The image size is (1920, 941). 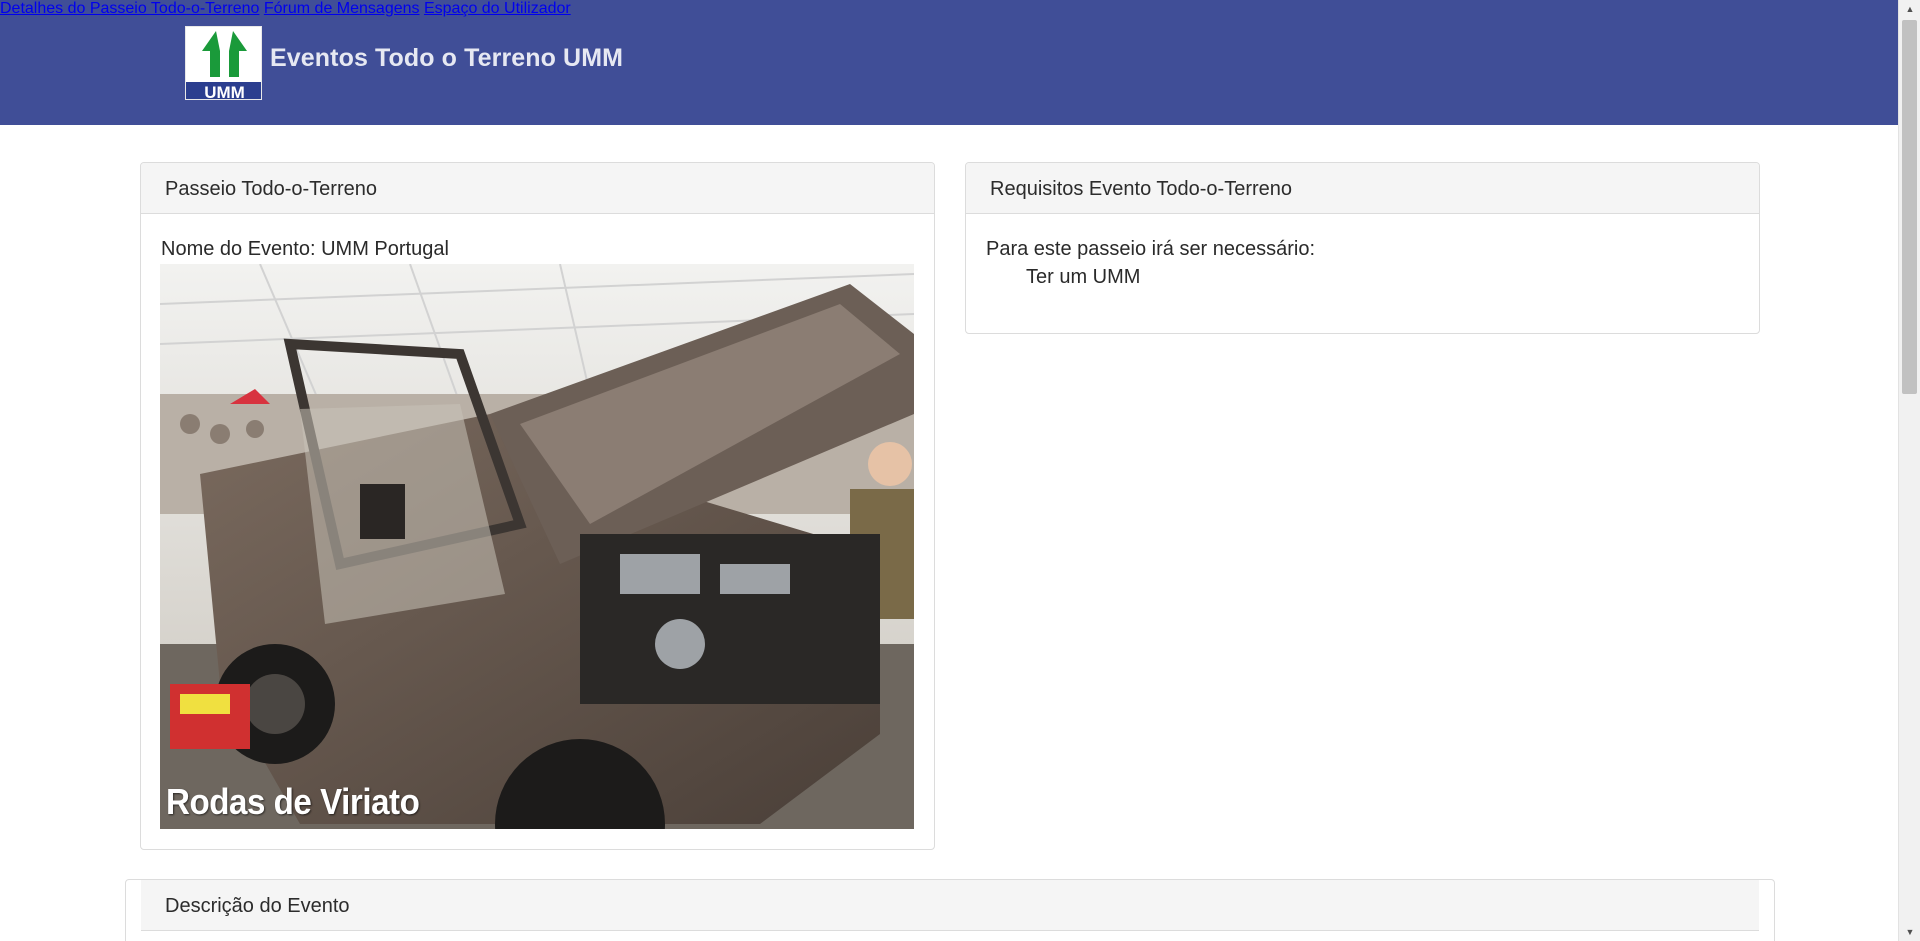 I want to click on brand: UMM Eventos Todo o Terreno UMM, so click(x=404, y=63).